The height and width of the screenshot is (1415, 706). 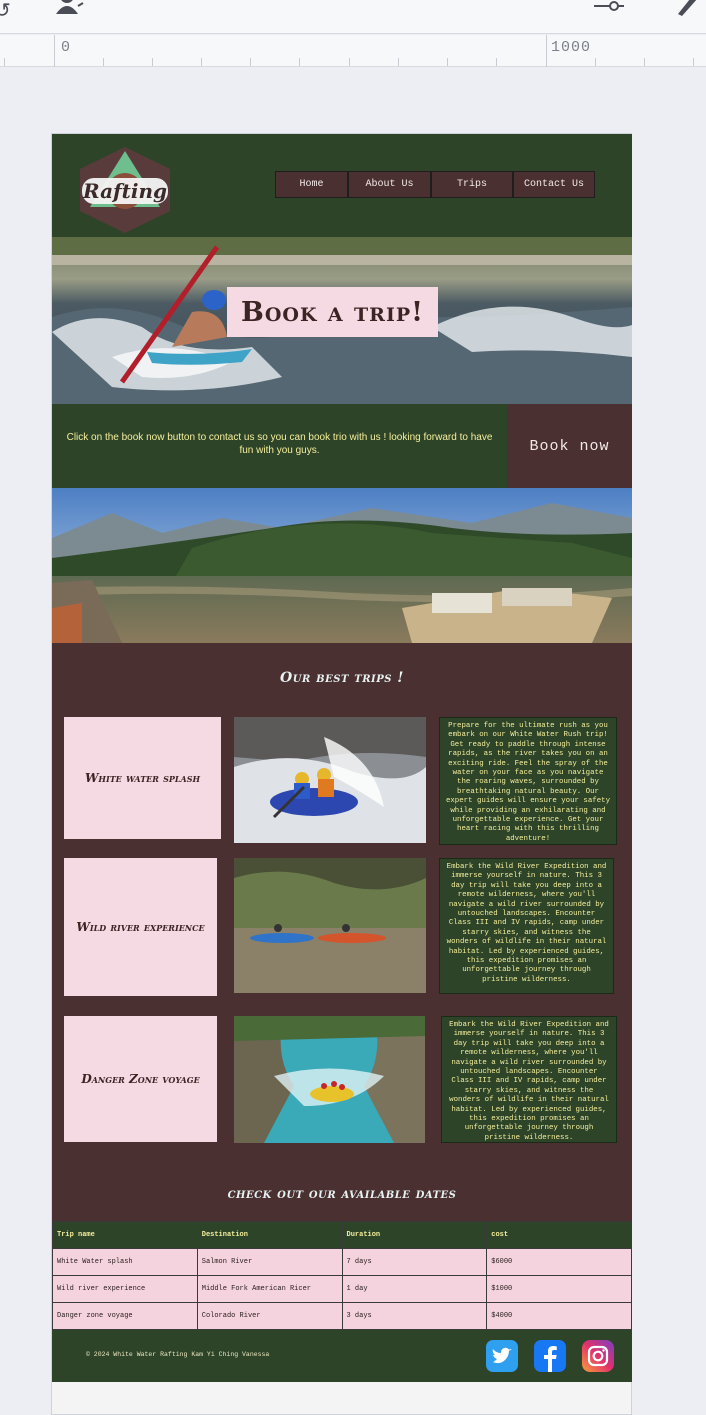 I want to click on table-cell: White Water splash, so click(x=125, y=1262).